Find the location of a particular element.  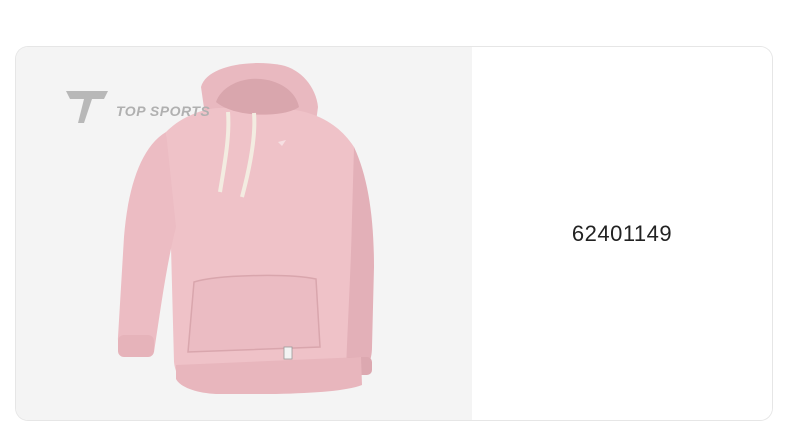

product-code: 62401149 is located at coordinates (622, 233).